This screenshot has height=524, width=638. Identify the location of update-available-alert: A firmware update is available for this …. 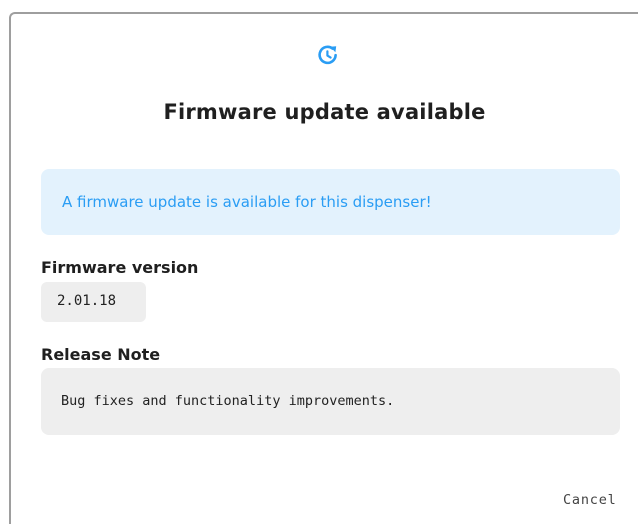
(330, 202).